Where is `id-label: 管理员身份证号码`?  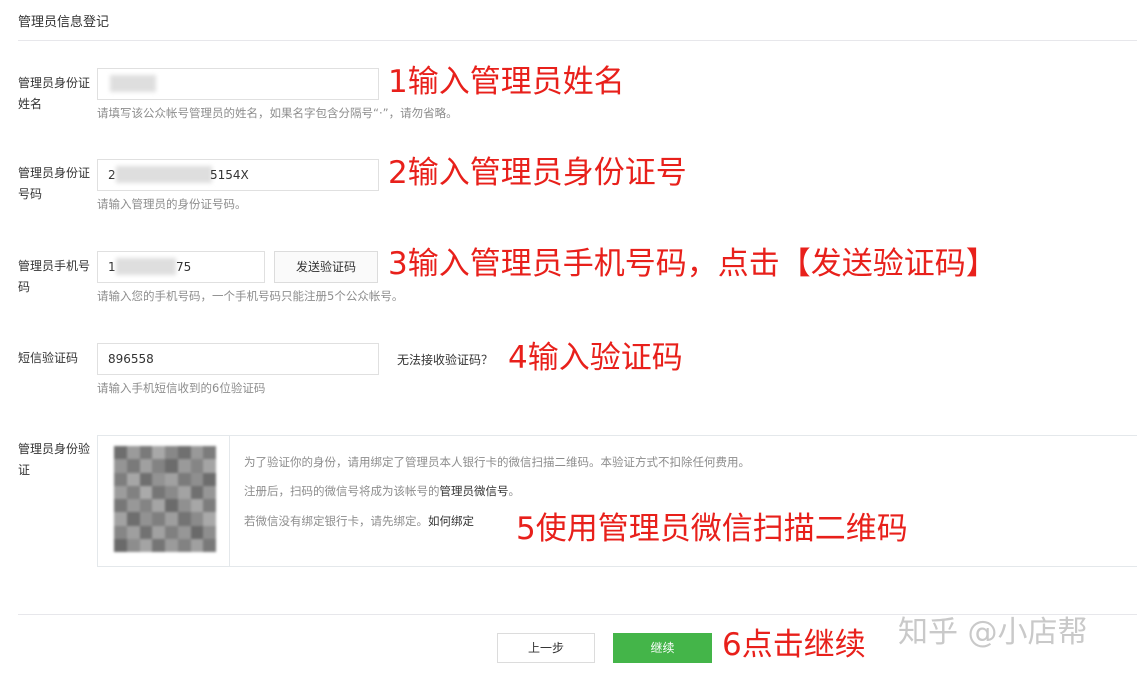
id-label: 管理员身份证号码 is located at coordinates (54, 183).